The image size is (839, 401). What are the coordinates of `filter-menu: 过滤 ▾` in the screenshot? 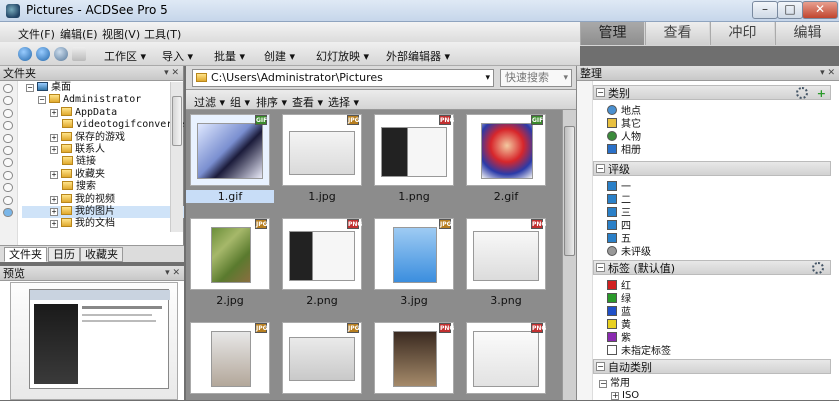 It's located at (209, 102).